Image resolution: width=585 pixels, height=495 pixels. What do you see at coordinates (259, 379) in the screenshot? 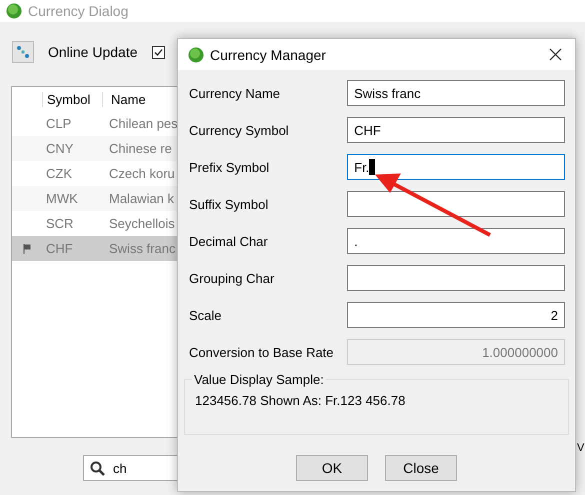
I see `group-legend: Value Display Sample:` at bounding box center [259, 379].